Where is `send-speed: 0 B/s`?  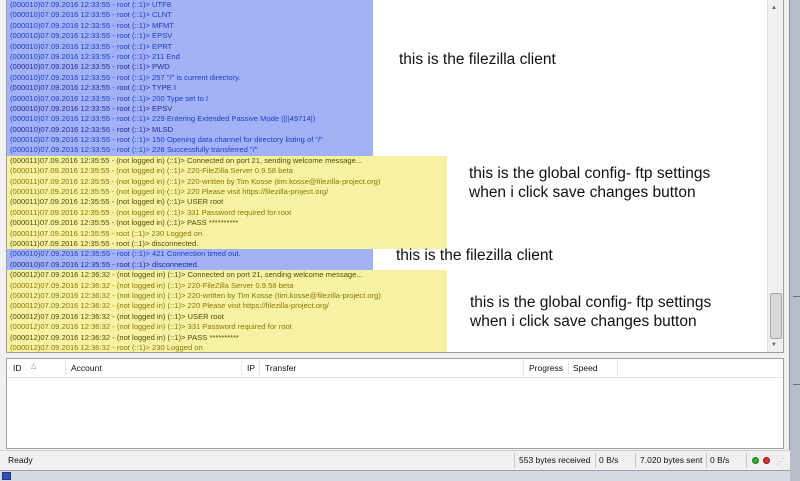
send-speed: 0 B/s is located at coordinates (720, 460).